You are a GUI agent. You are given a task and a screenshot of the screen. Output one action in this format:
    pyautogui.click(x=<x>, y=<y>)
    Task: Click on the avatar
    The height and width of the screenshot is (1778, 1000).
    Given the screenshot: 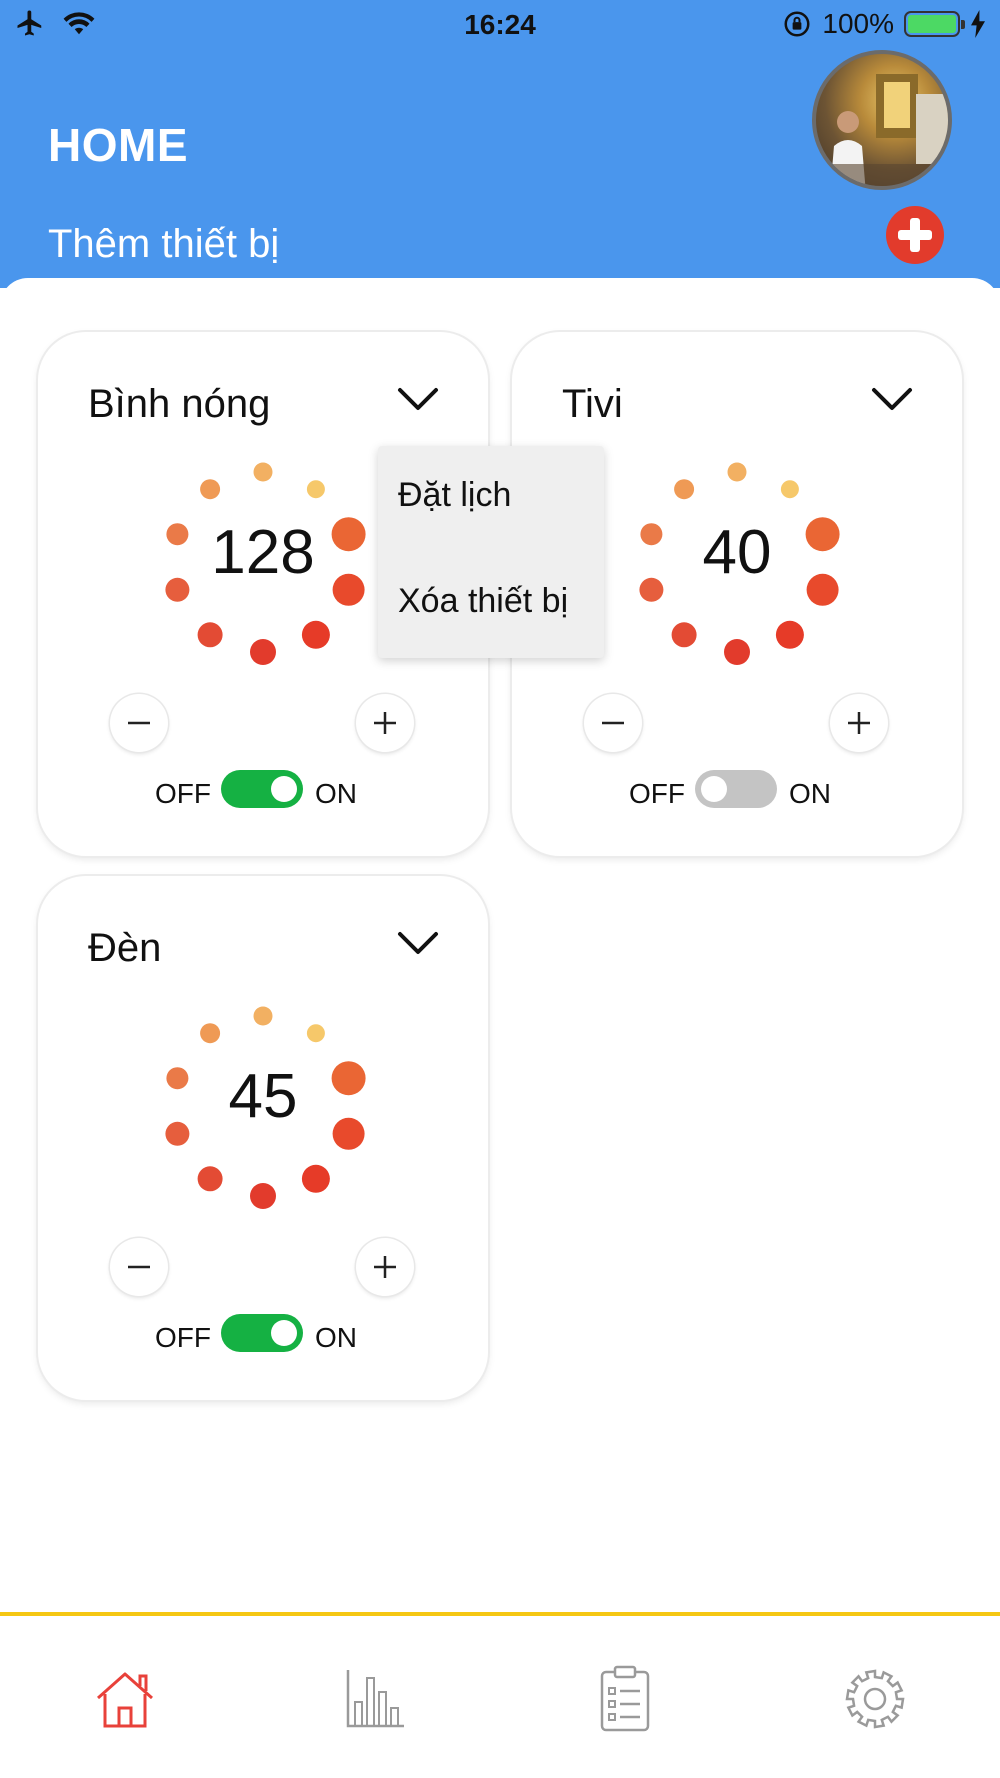 What is the action you would take?
    pyautogui.click(x=882, y=120)
    